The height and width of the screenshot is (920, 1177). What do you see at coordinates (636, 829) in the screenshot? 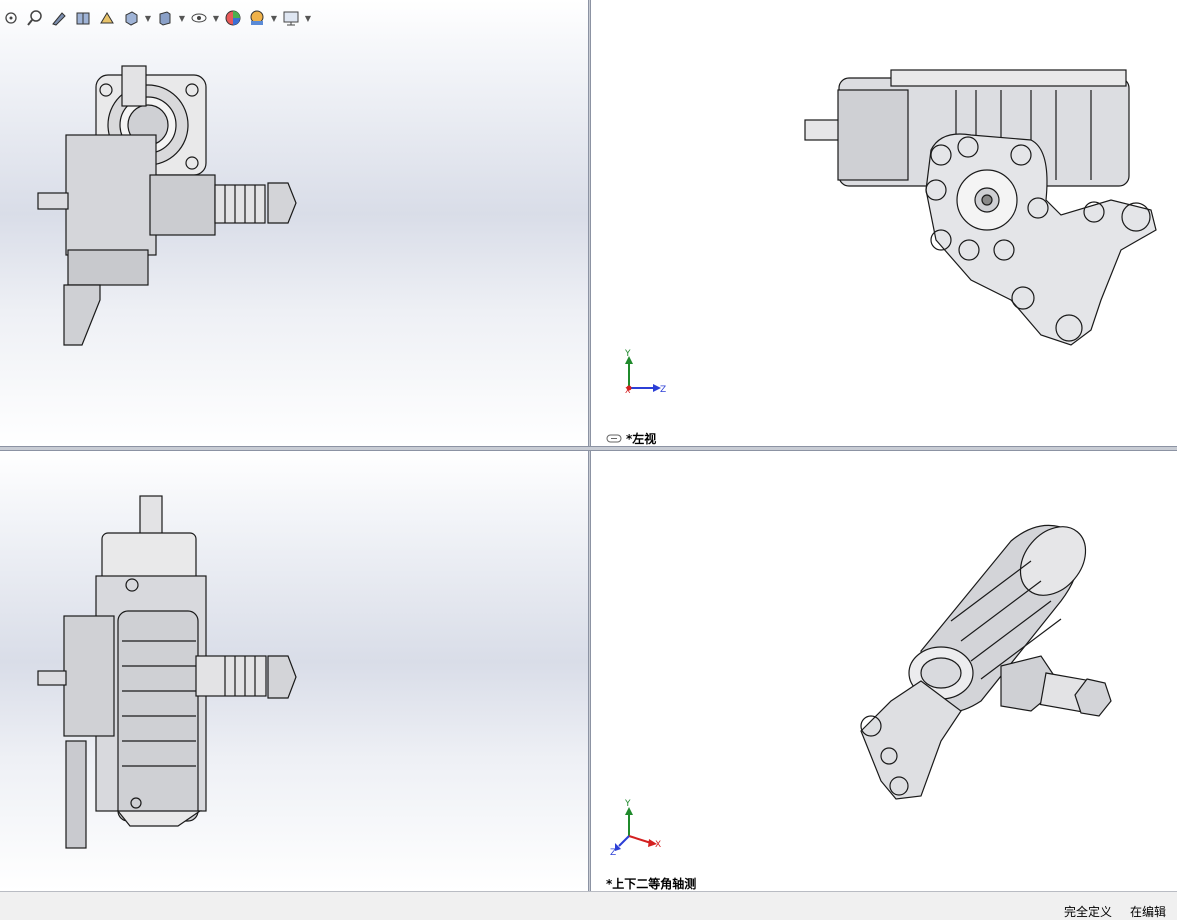
I see `coordinate-triad-iso` at bounding box center [636, 829].